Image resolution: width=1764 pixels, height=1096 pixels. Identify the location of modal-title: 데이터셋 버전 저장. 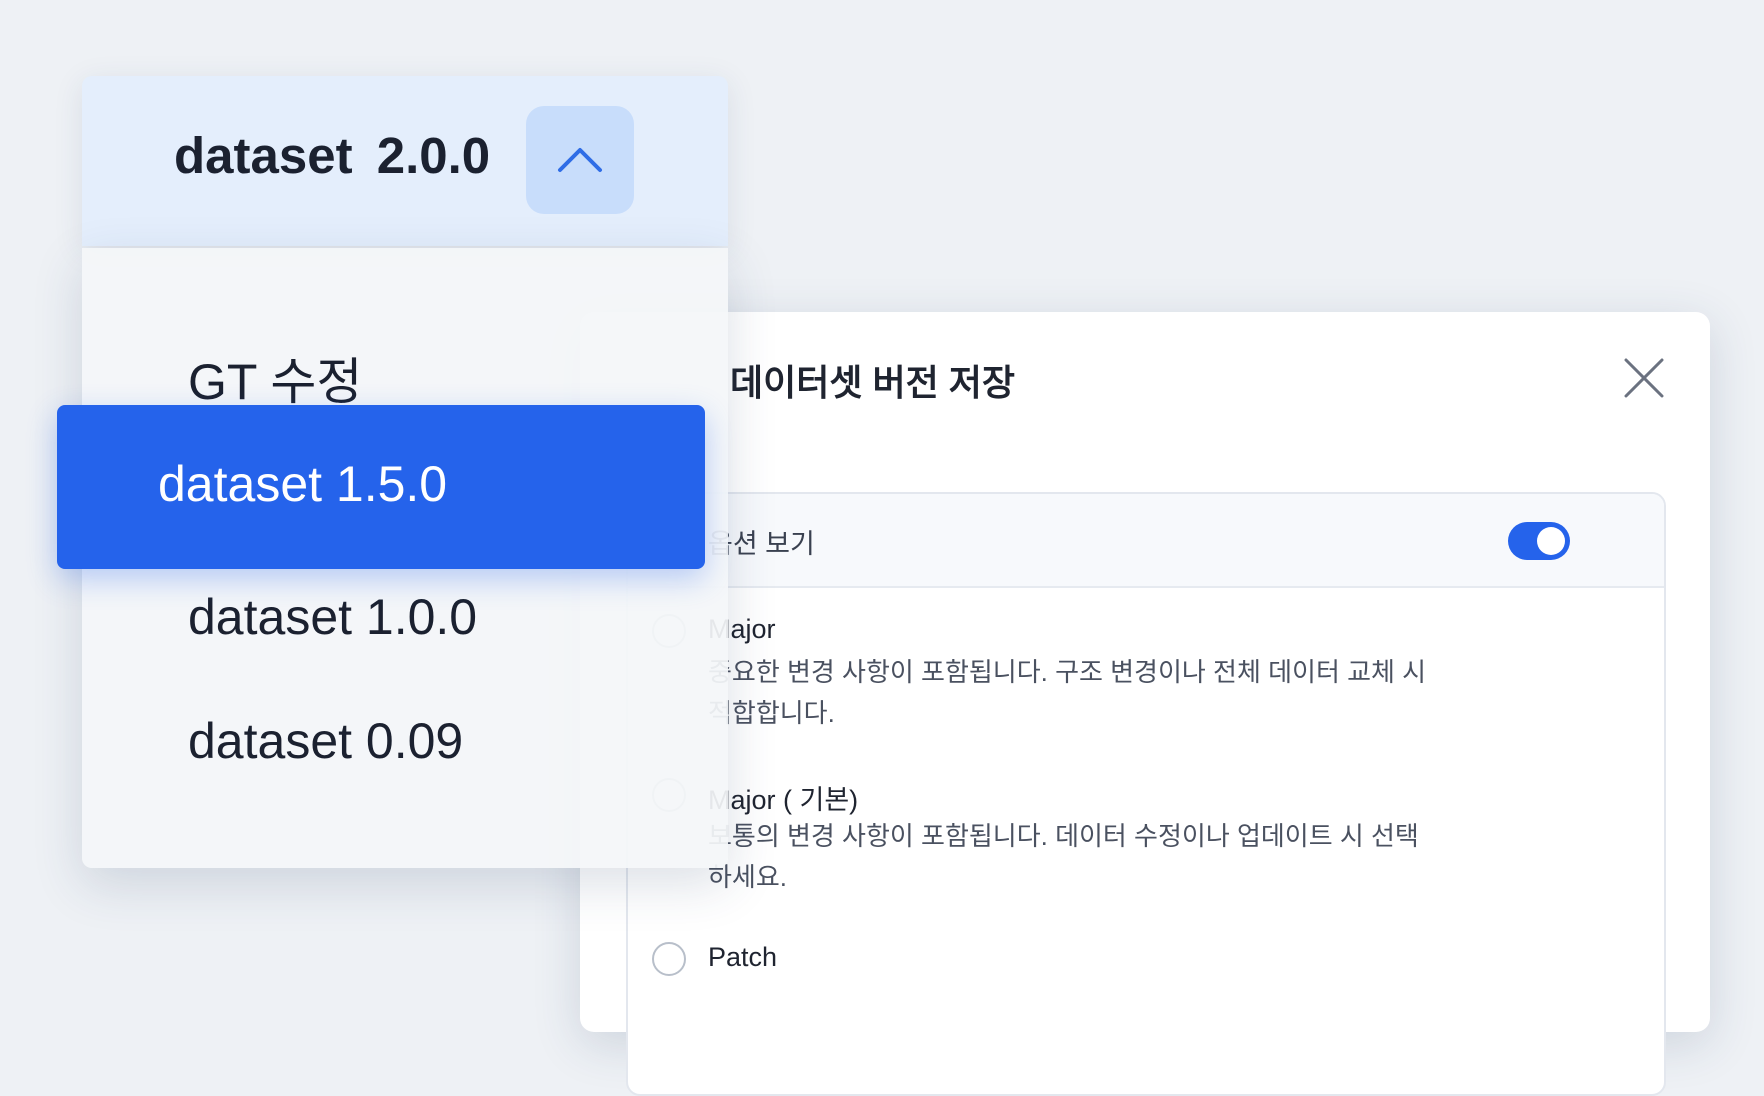
(872, 382).